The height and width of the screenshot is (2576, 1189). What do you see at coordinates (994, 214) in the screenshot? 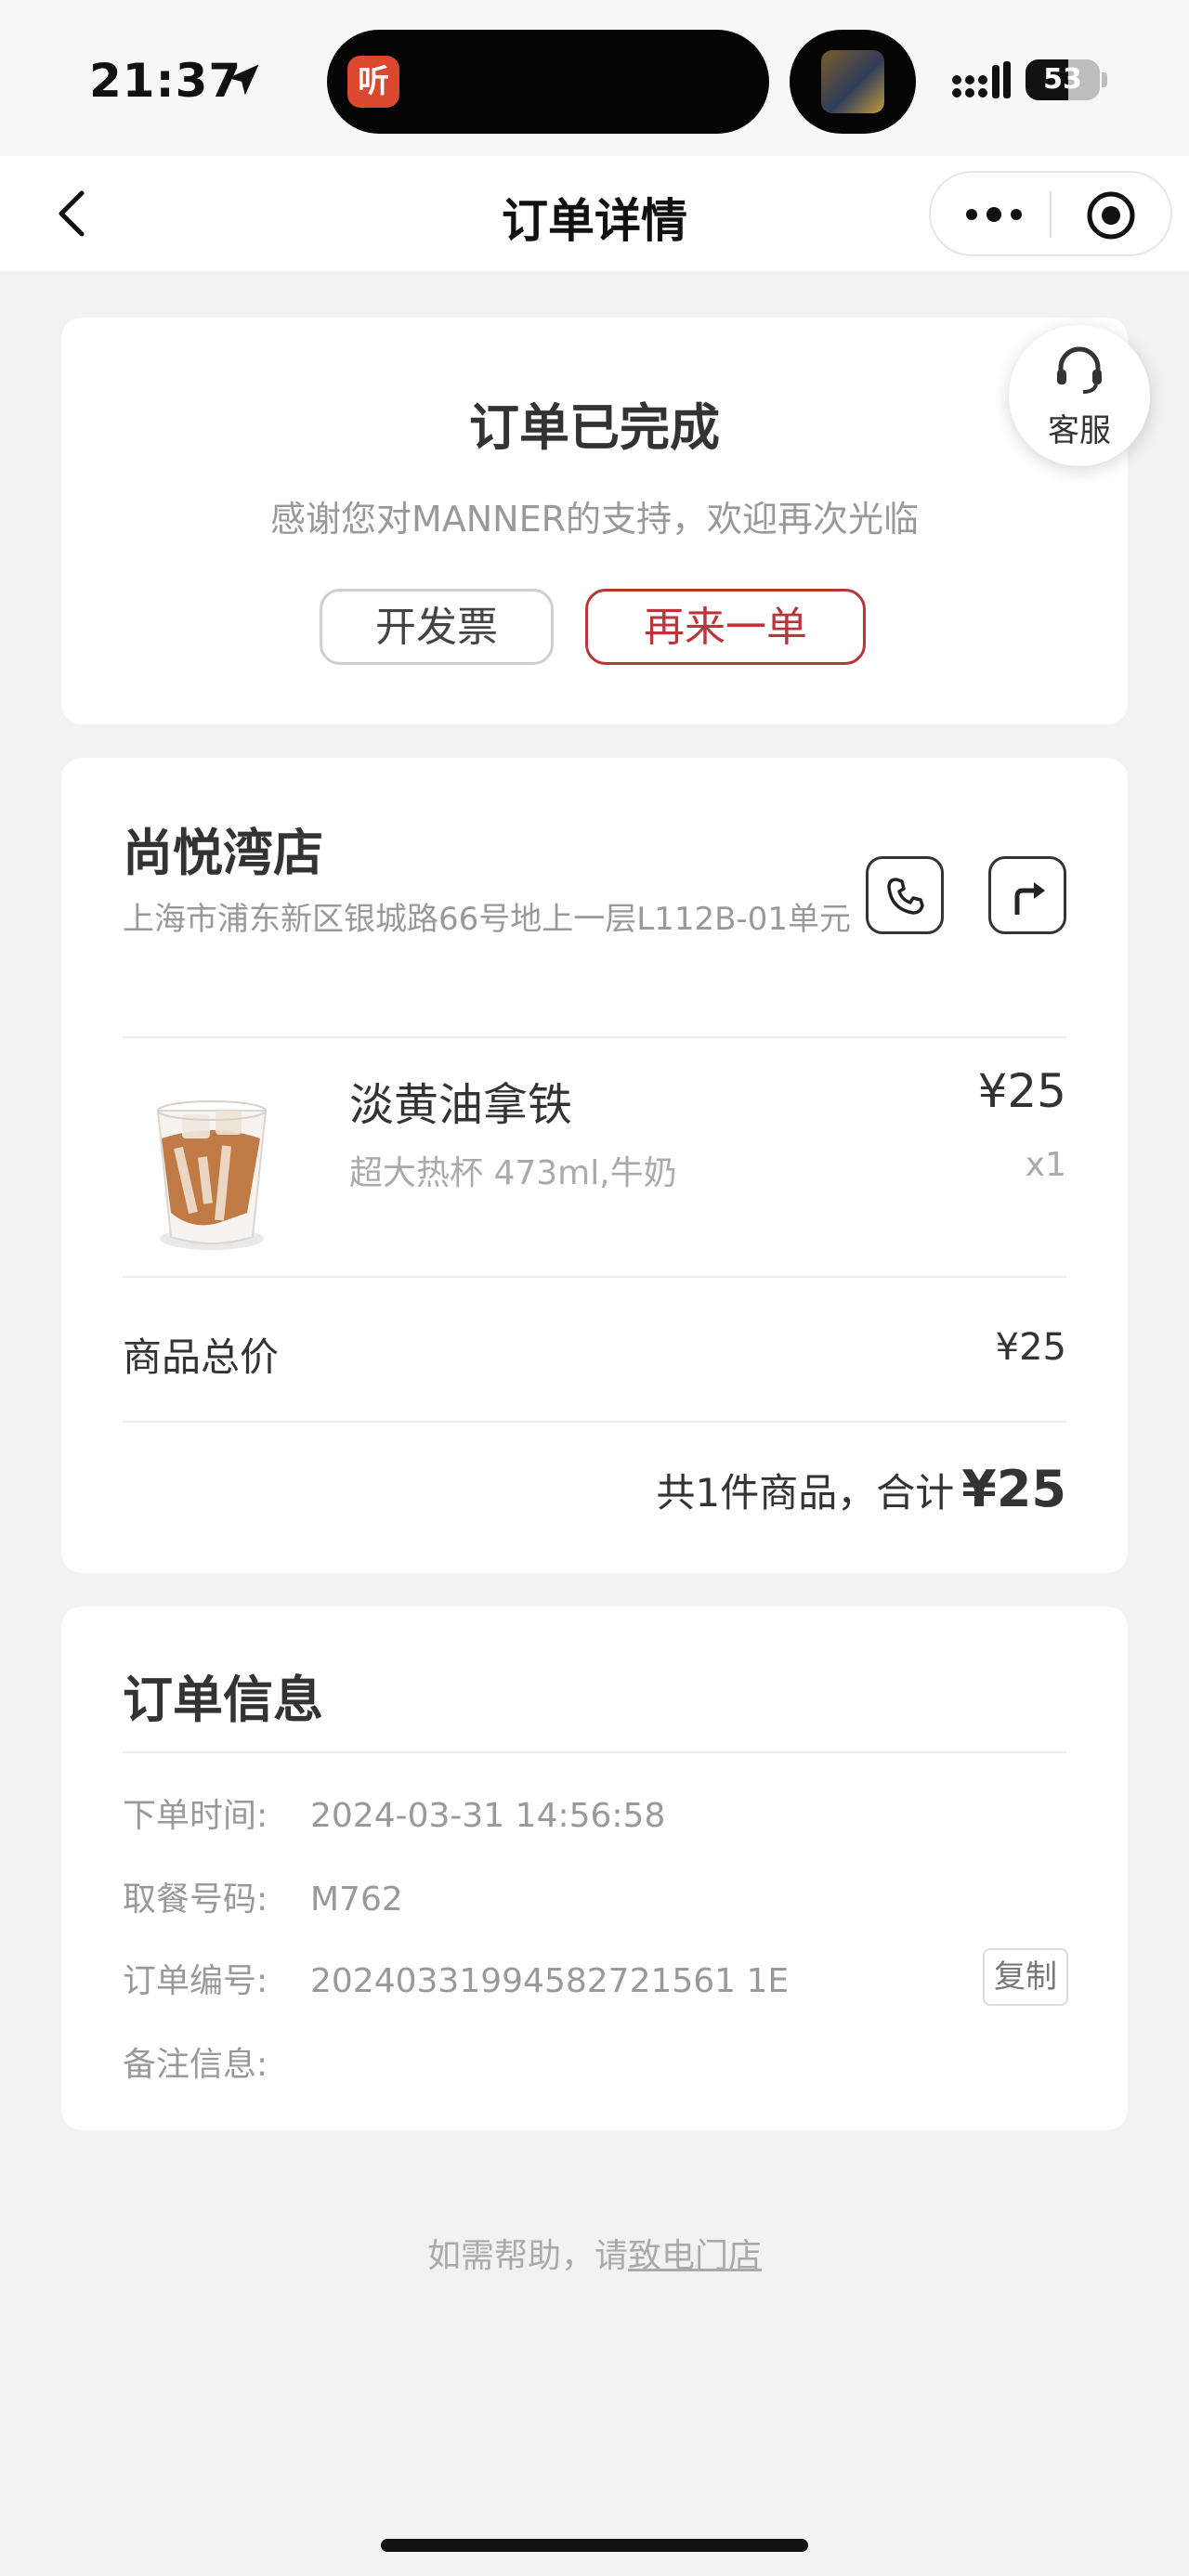
I see `more-icon` at bounding box center [994, 214].